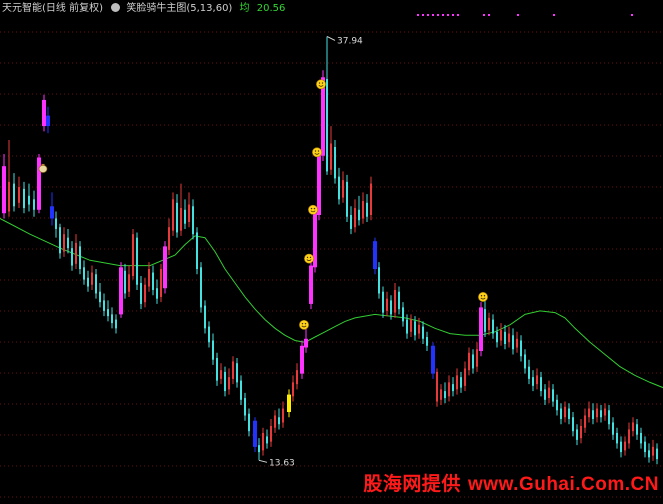  What do you see at coordinates (52, 8) in the screenshot?
I see `stock-title: 天元智能(日线 前复权)` at bounding box center [52, 8].